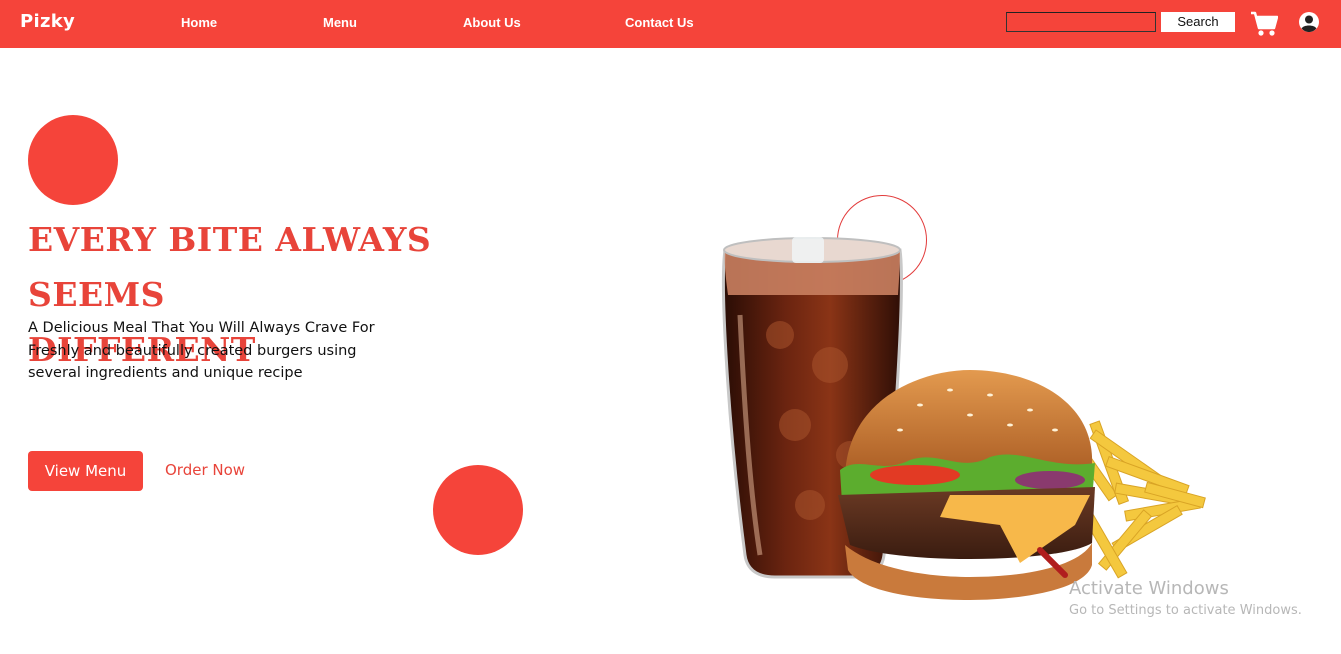 Image resolution: width=1341 pixels, height=654 pixels. What do you see at coordinates (478, 510) in the screenshot?
I see `decorative-circle-bottom` at bounding box center [478, 510].